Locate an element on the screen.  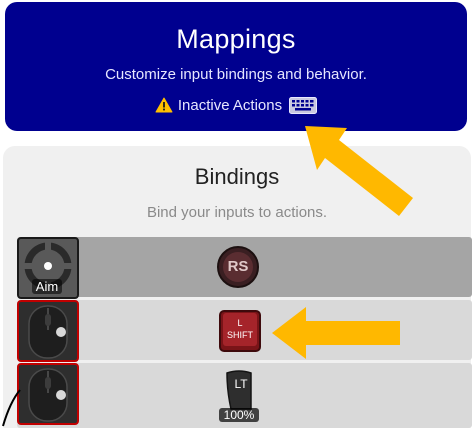
arrow-to-inactive-actions is located at coordinates (359, 171).